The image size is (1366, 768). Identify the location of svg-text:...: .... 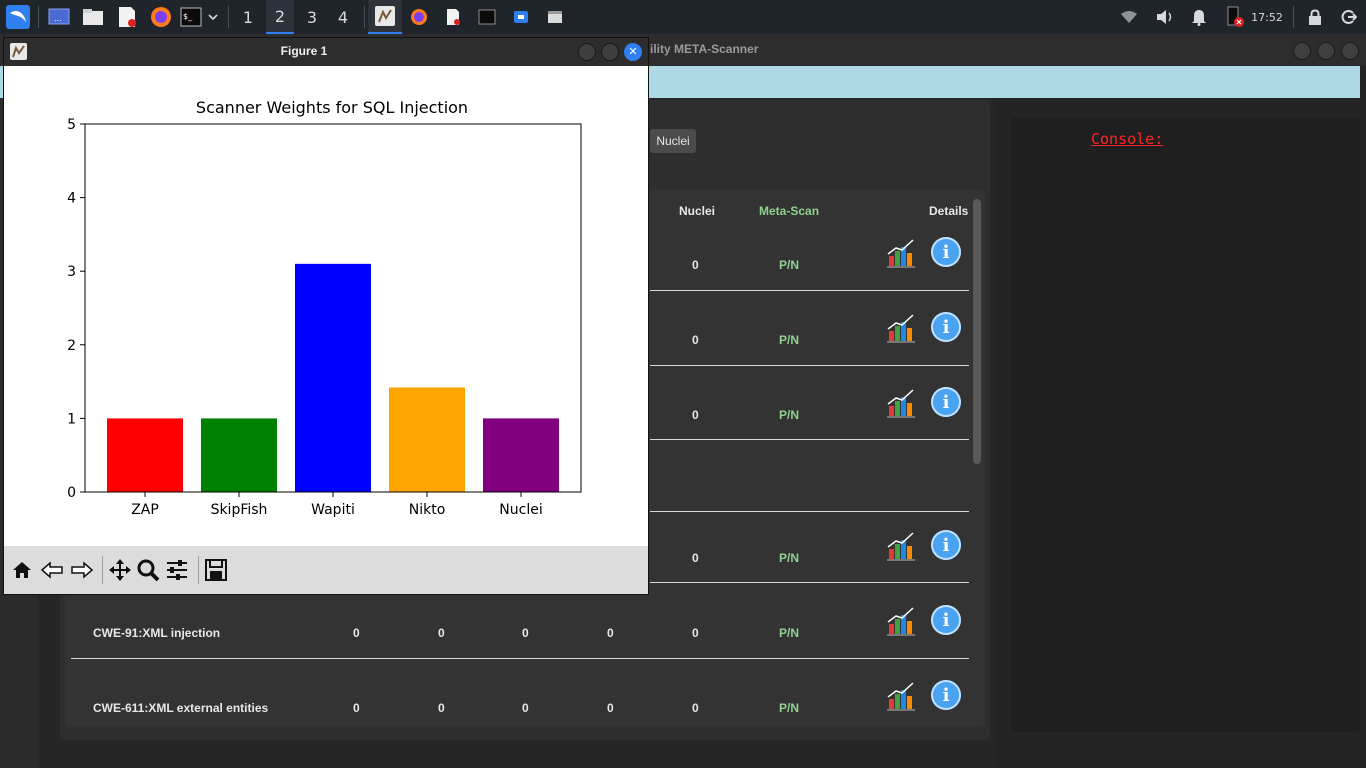
(58, 18).